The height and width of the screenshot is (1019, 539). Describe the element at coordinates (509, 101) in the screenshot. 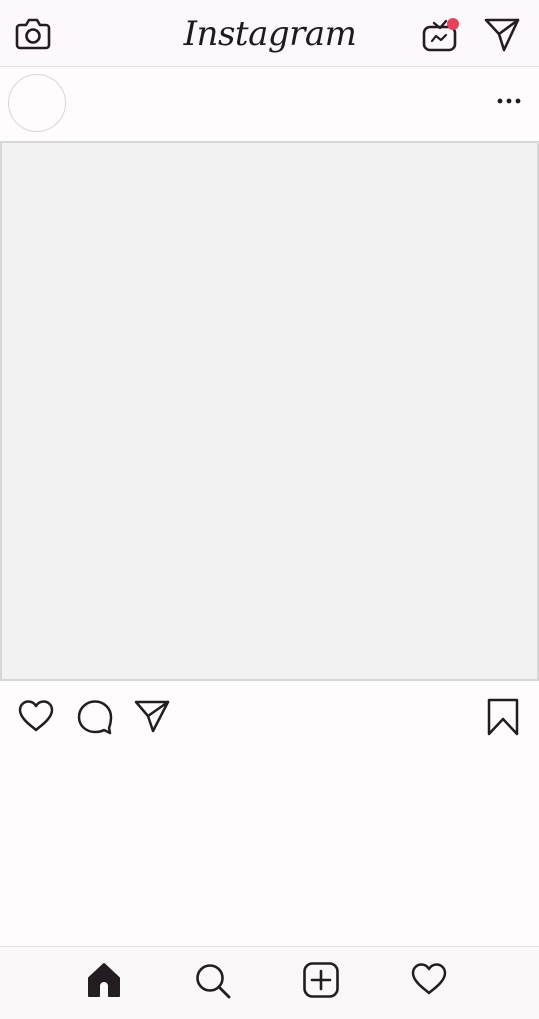

I see `more-options-icon` at that location.